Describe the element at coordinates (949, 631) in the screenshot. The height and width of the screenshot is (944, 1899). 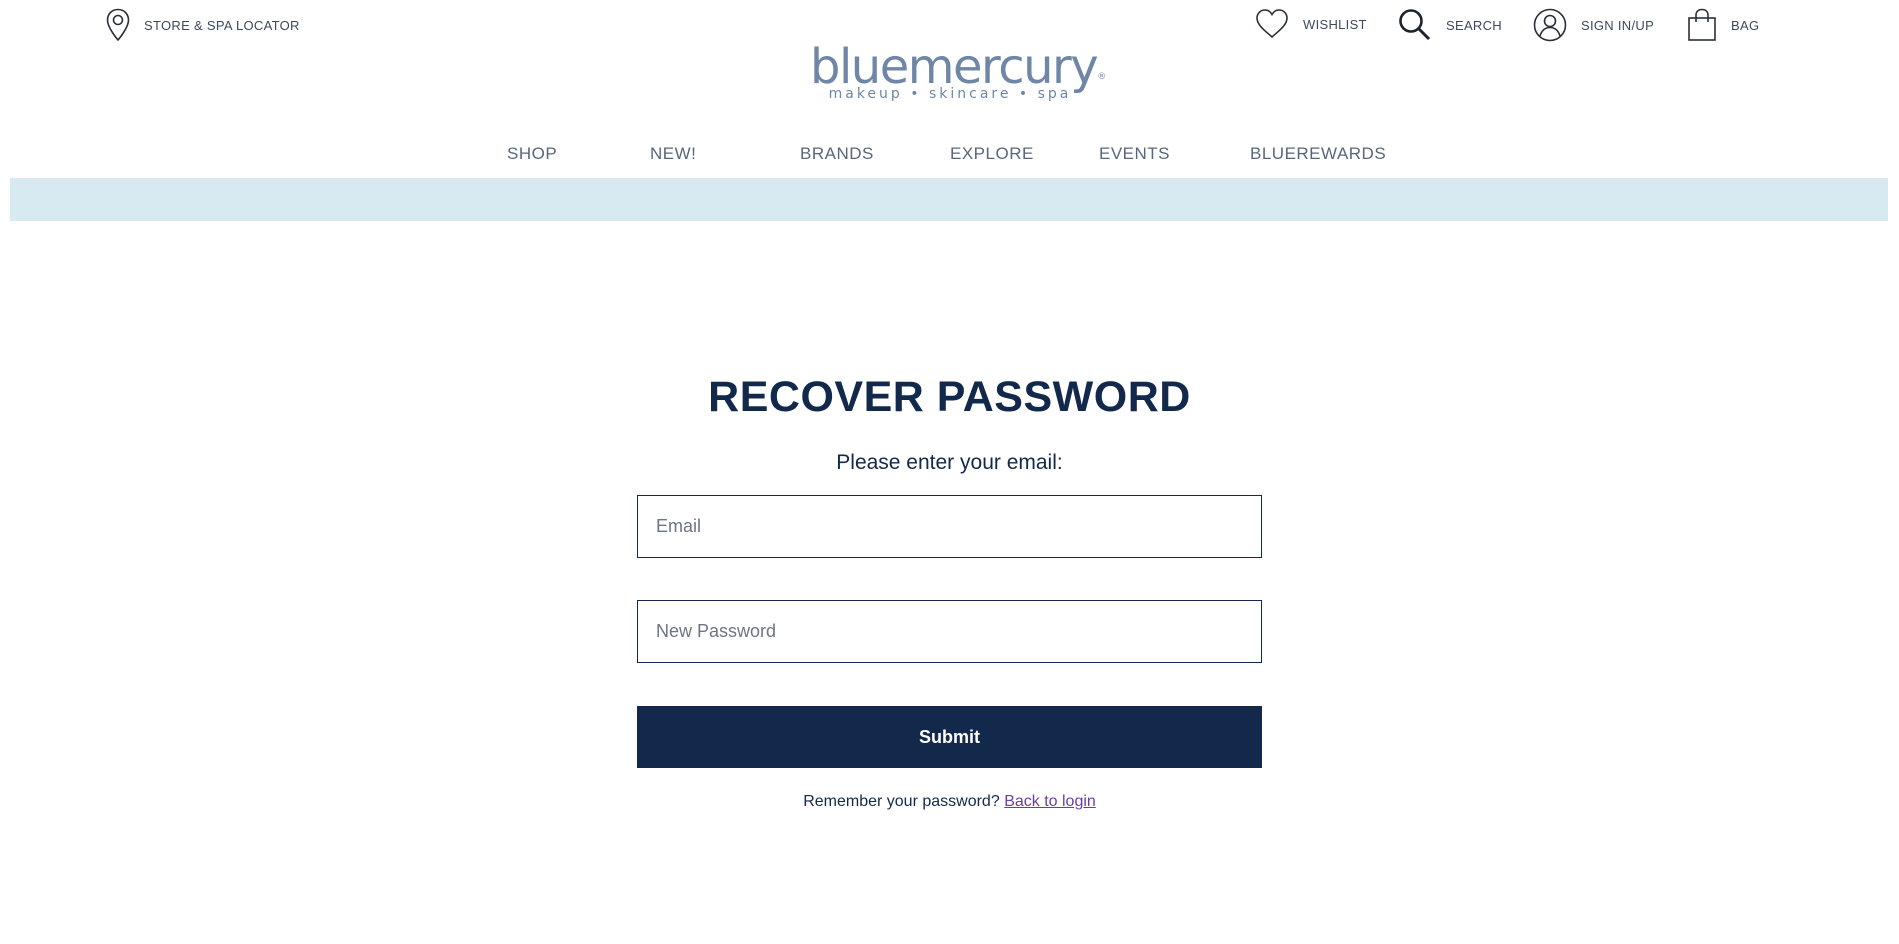
I see `new-password-field` at that location.